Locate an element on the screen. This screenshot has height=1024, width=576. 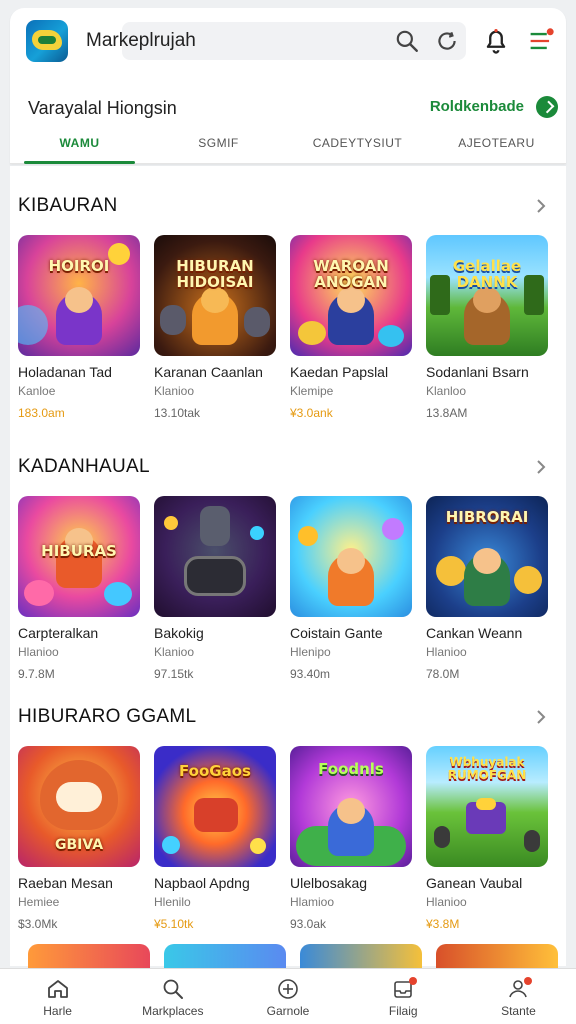
game-card: GBIVA Raeban Mesan Hemiee $3.0Mk is located at coordinates (79, 838).